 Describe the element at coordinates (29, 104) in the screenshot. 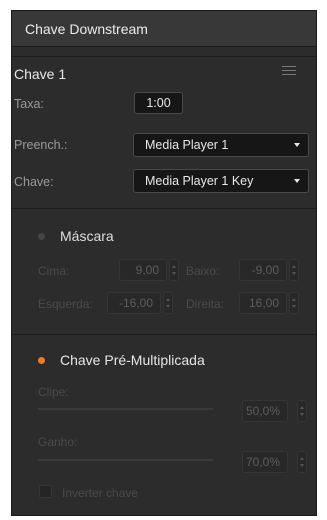

I see `rate-label: Taxa:` at that location.